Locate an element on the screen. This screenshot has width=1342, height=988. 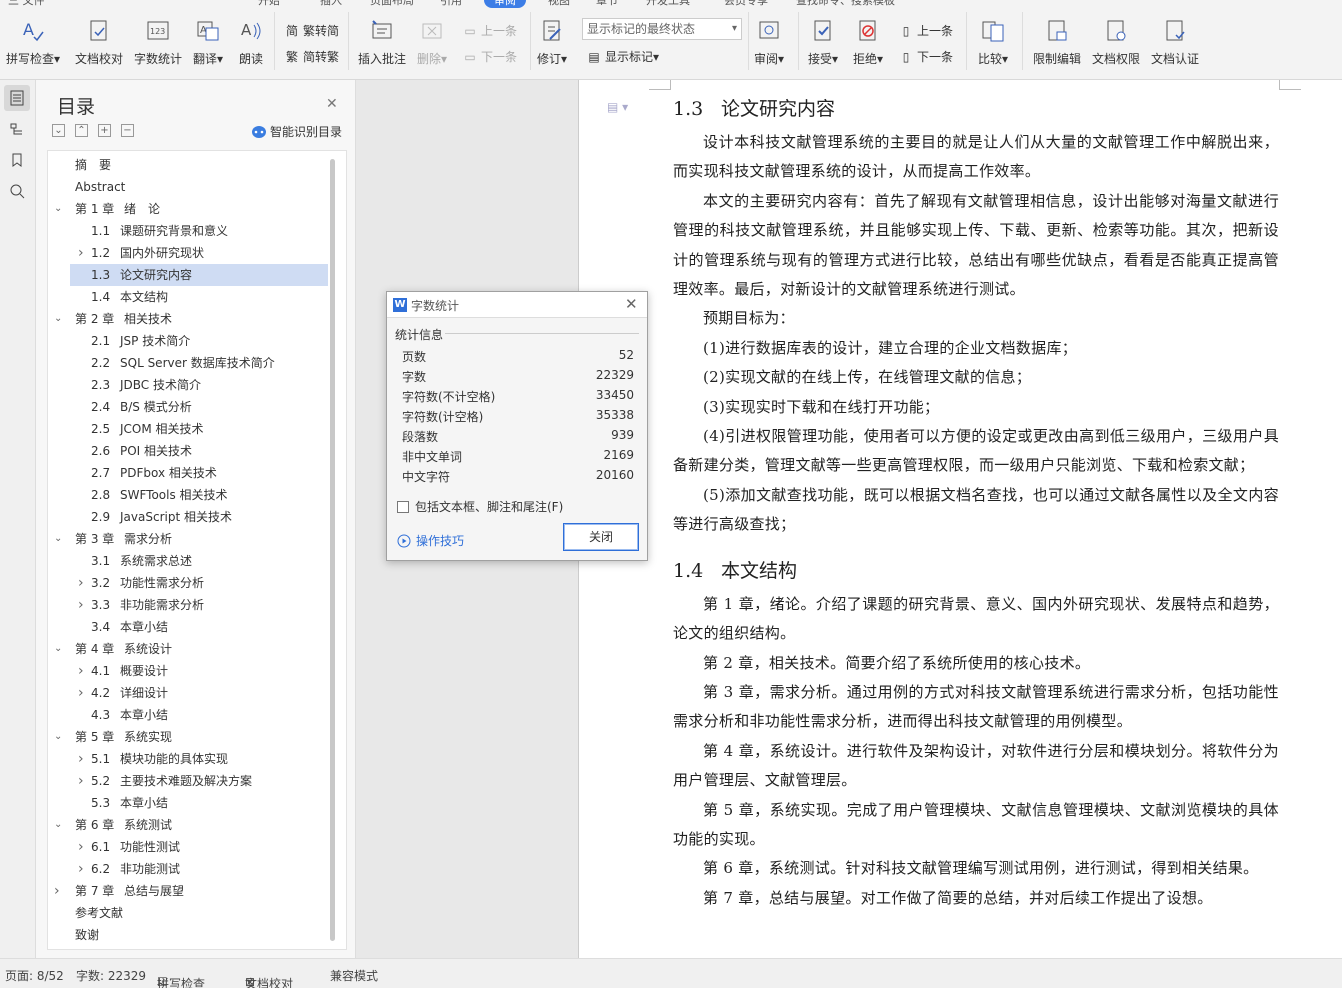
show-markup-button: ▤ 显示标记 ▾ is located at coordinates (622, 56).